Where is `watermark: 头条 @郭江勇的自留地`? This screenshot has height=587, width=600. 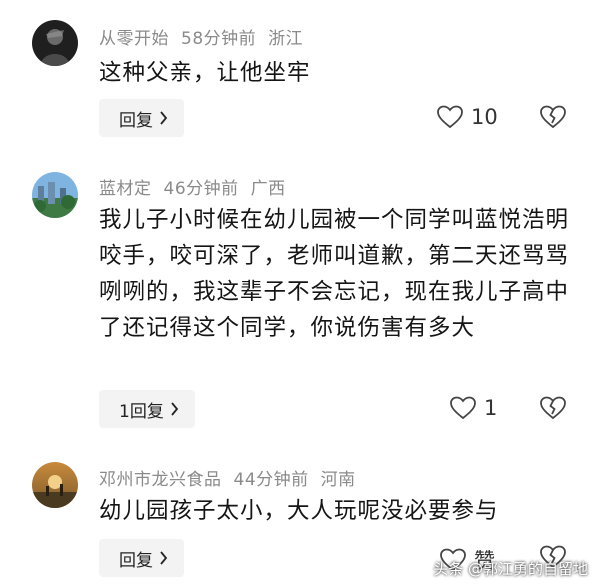 watermark: 头条 @郭江勇的自留地 is located at coordinates (510, 569).